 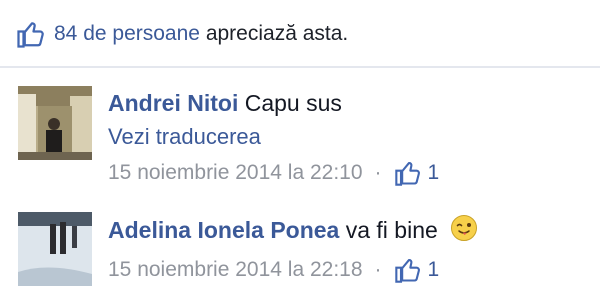 What do you see at coordinates (201, 34) in the screenshot?
I see `likes-text: 84 de persoane apreciază asta.` at bounding box center [201, 34].